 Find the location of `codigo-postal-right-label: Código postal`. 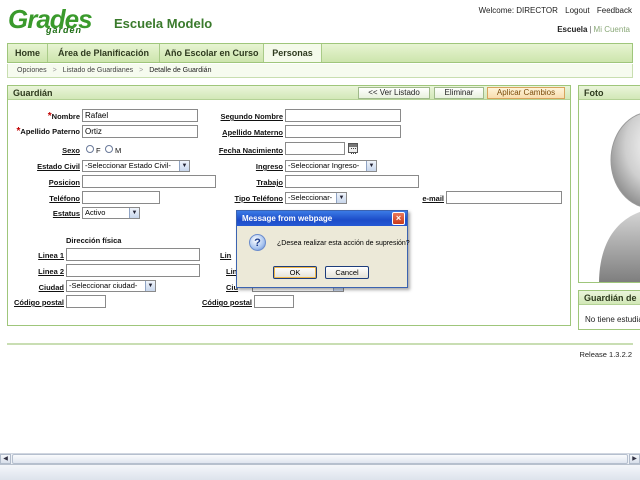

codigo-postal-right-label: Código postal is located at coordinates (227, 302).